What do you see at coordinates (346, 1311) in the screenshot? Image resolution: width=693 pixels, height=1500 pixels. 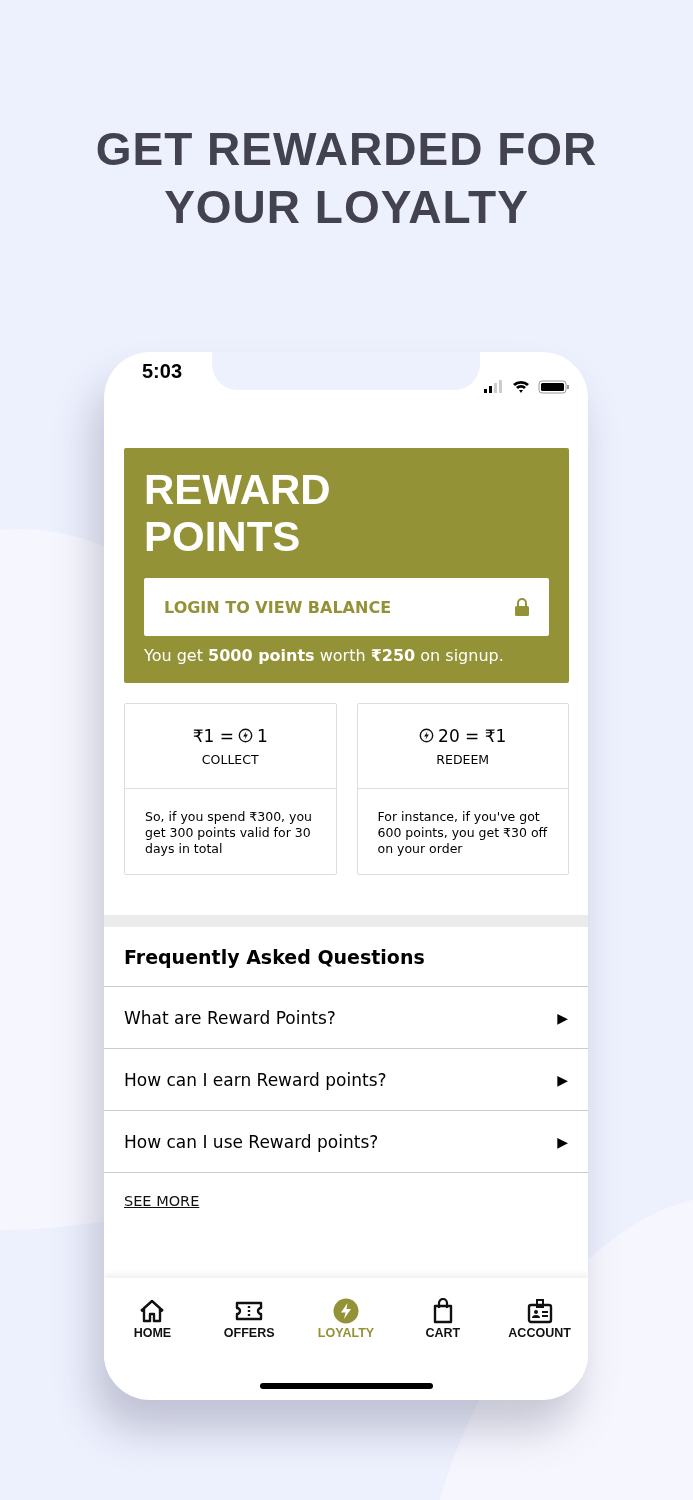 I see `lightning-icon` at bounding box center [346, 1311].